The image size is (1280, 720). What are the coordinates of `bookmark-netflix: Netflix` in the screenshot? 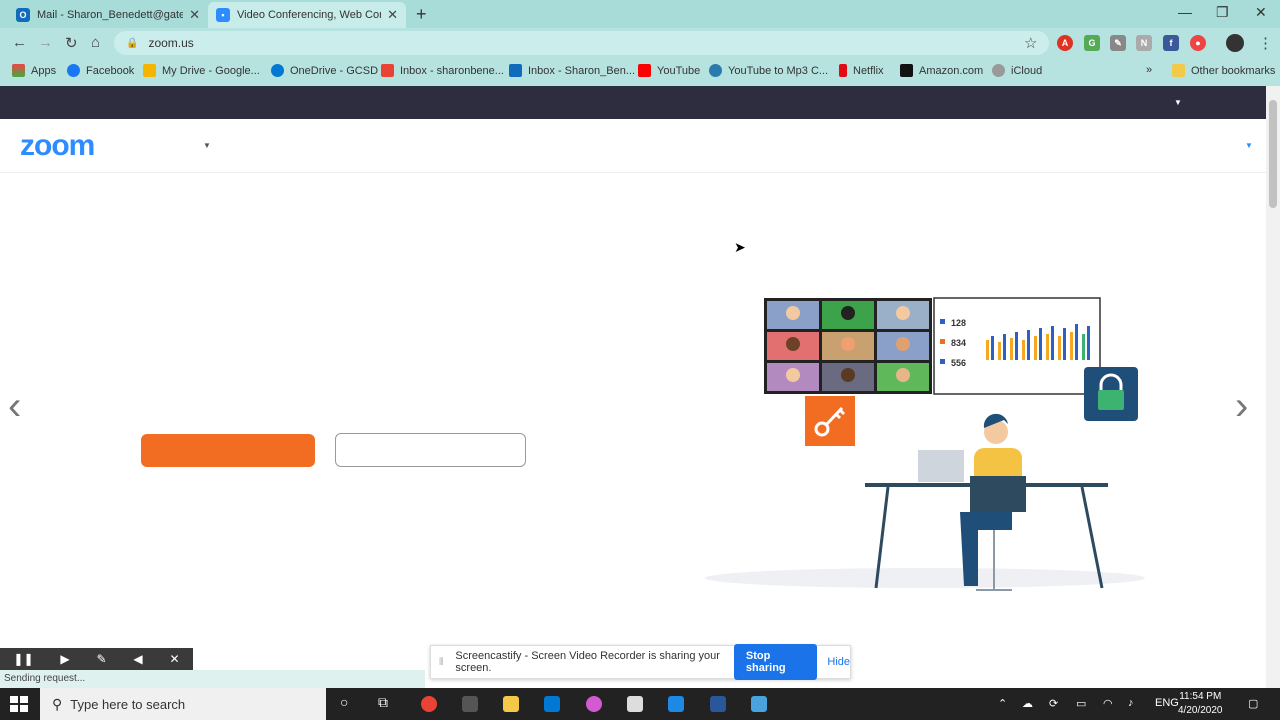 It's located at (861, 70).